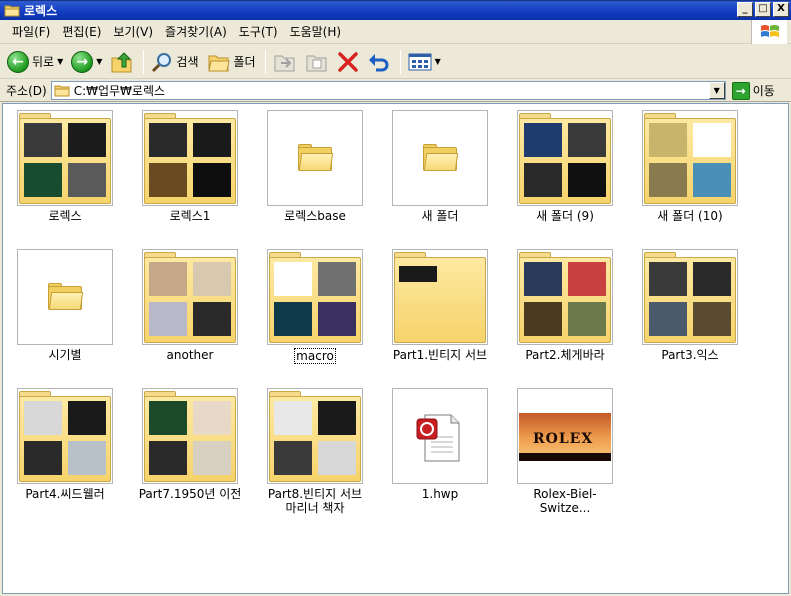 The image size is (791, 596). Describe the element at coordinates (315, 451) in the screenshot. I see `file-item: Part8.빈티지 서브마리너 책자` at that location.